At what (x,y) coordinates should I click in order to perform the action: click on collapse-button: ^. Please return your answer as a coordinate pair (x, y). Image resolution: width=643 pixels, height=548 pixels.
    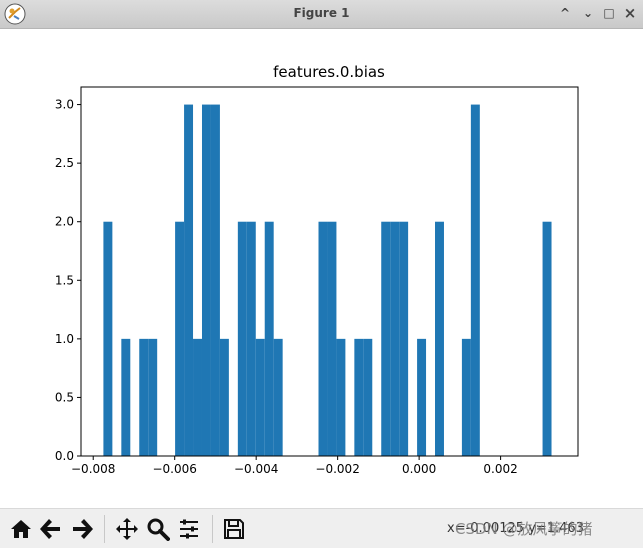
    Looking at the image, I should click on (565, 13).